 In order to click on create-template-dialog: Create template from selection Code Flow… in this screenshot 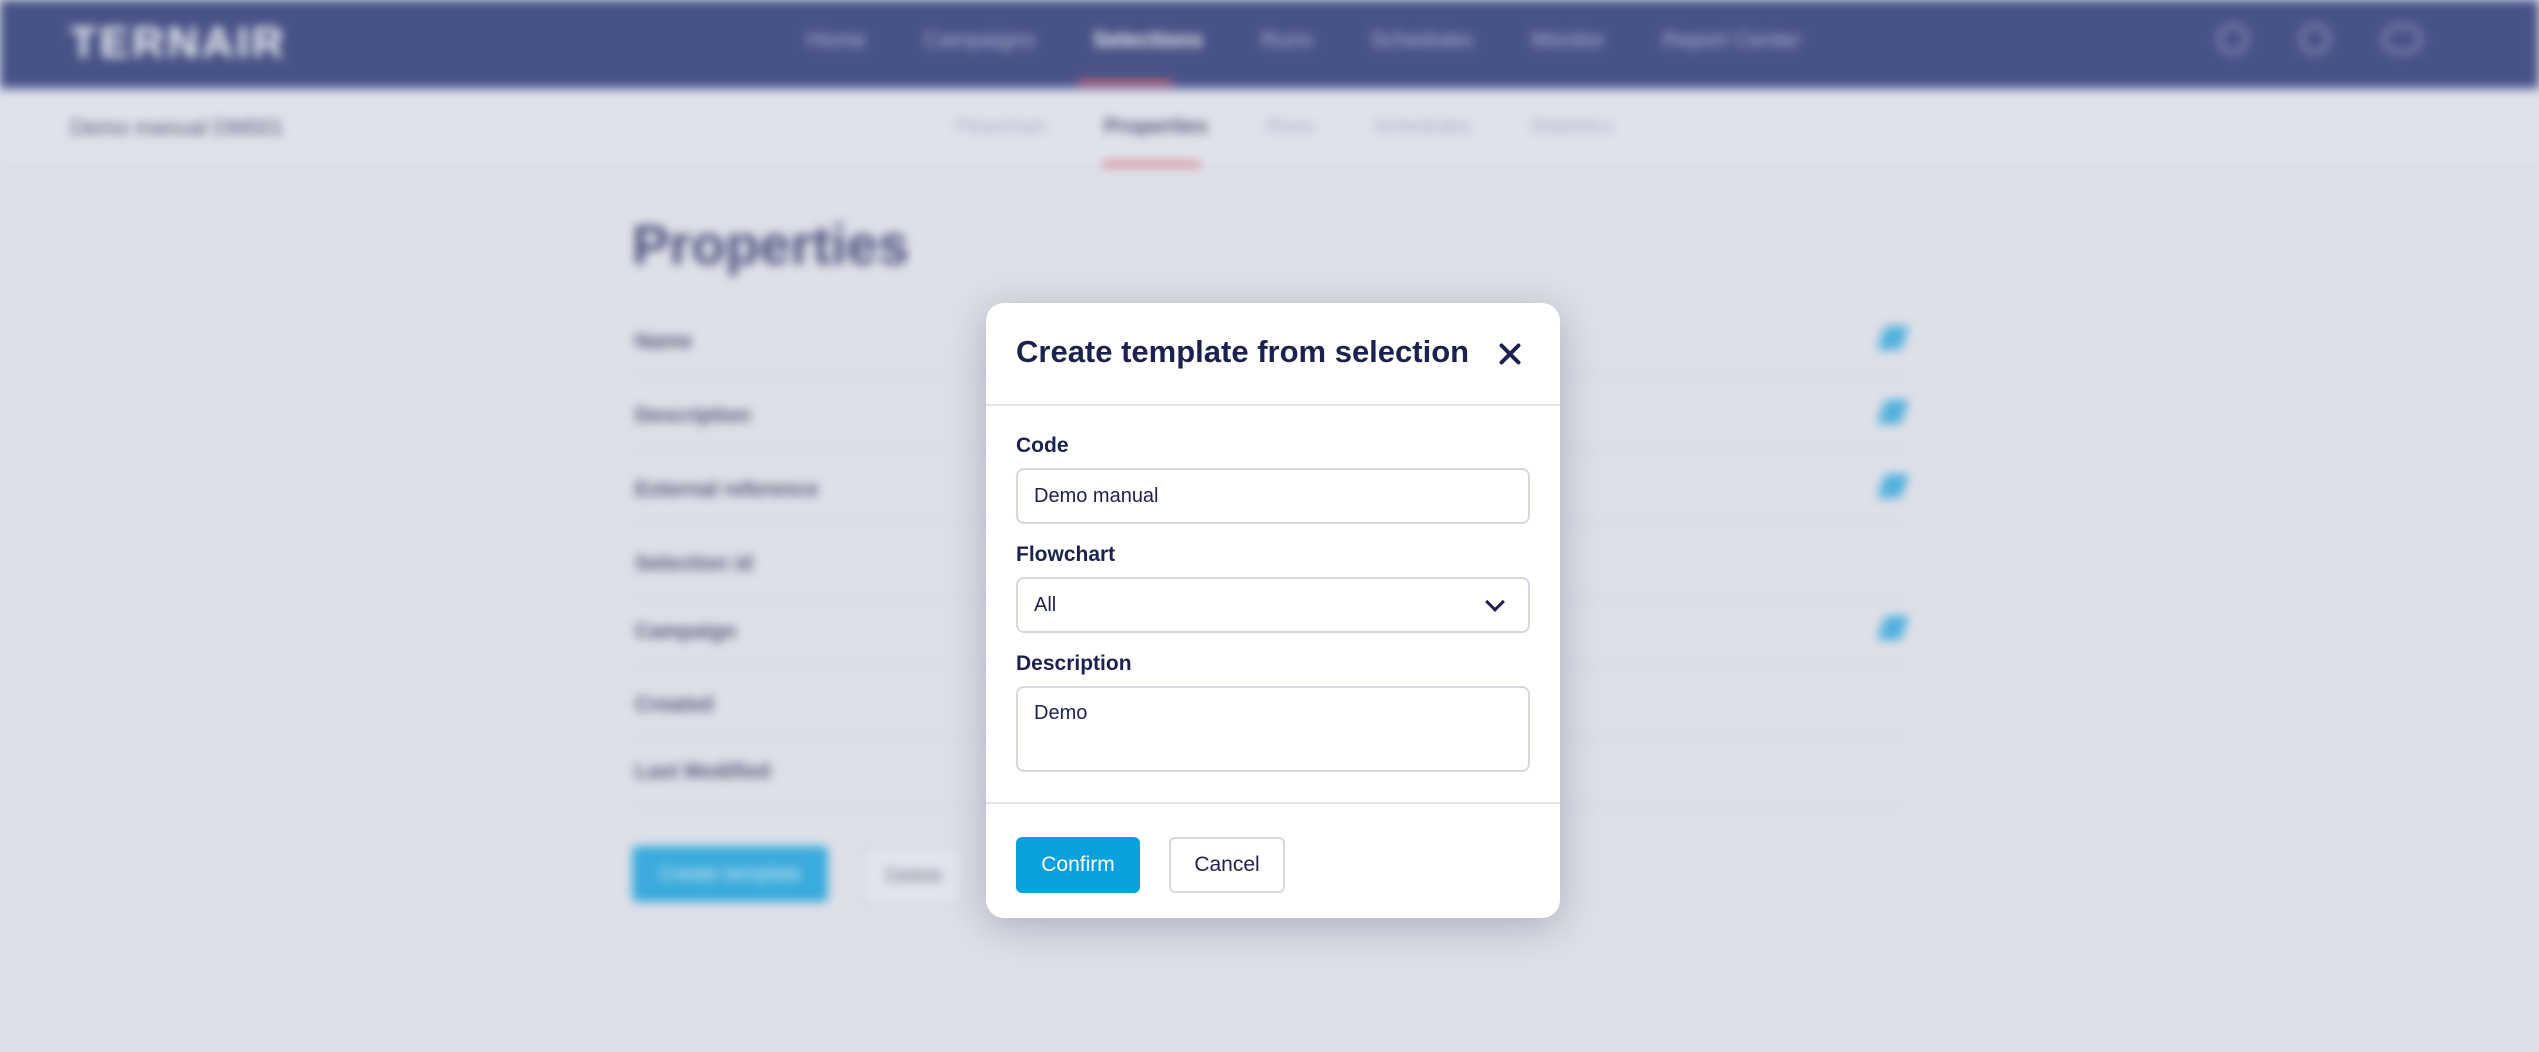, I will do `click(1273, 610)`.